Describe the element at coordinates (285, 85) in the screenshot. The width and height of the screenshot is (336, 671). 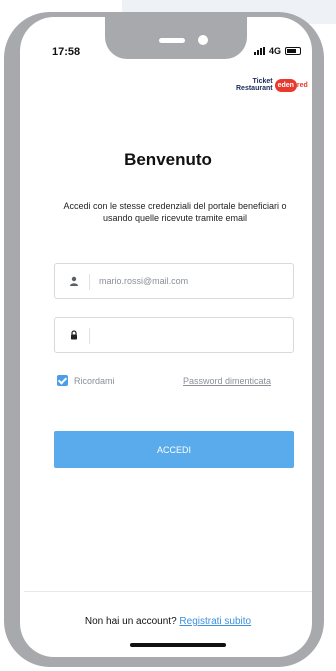
I see `logo-badge: eden` at that location.